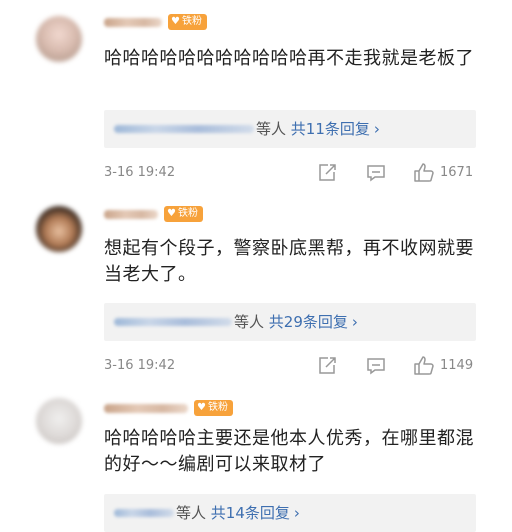  Describe the element at coordinates (457, 365) in the screenshot. I see `like-count: 1149` at that location.